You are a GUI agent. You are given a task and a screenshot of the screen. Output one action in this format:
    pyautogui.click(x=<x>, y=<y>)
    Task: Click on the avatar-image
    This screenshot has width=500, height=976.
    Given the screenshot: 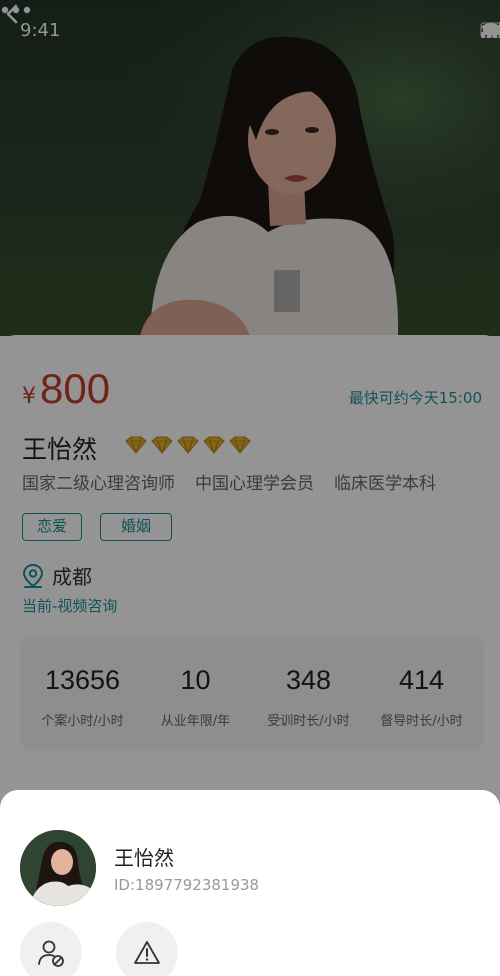 What is the action you would take?
    pyautogui.click(x=58, y=868)
    